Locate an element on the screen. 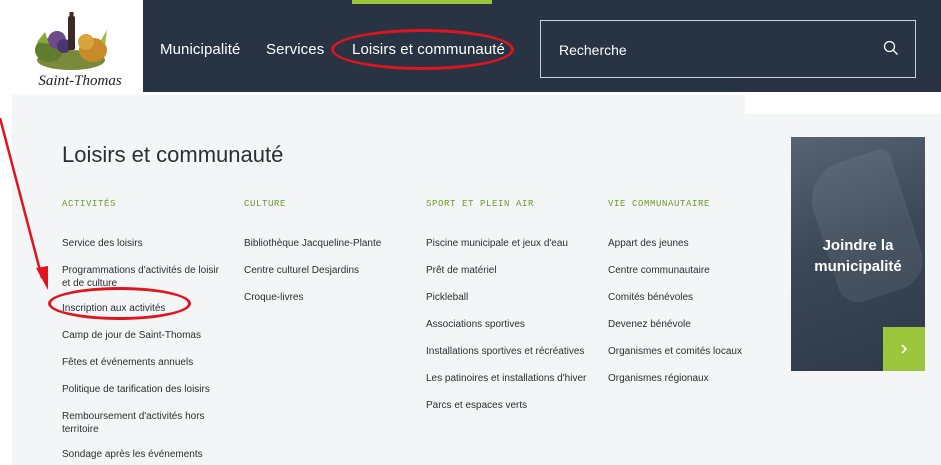 The image size is (941, 465). logo-wordmark: Saint-Thomas is located at coordinates (80, 81).